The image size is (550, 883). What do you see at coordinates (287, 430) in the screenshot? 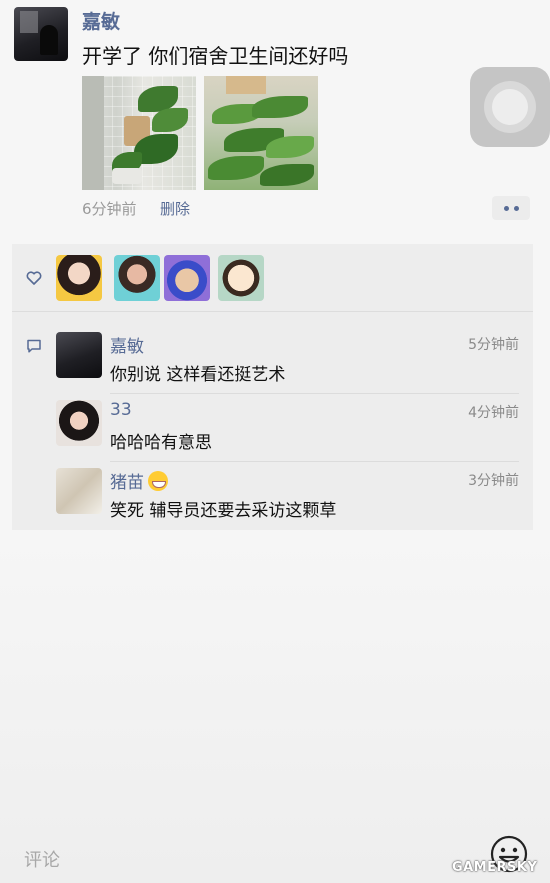
I see `comment-item: 33 哈哈哈有意思 4分钟前` at bounding box center [287, 430].